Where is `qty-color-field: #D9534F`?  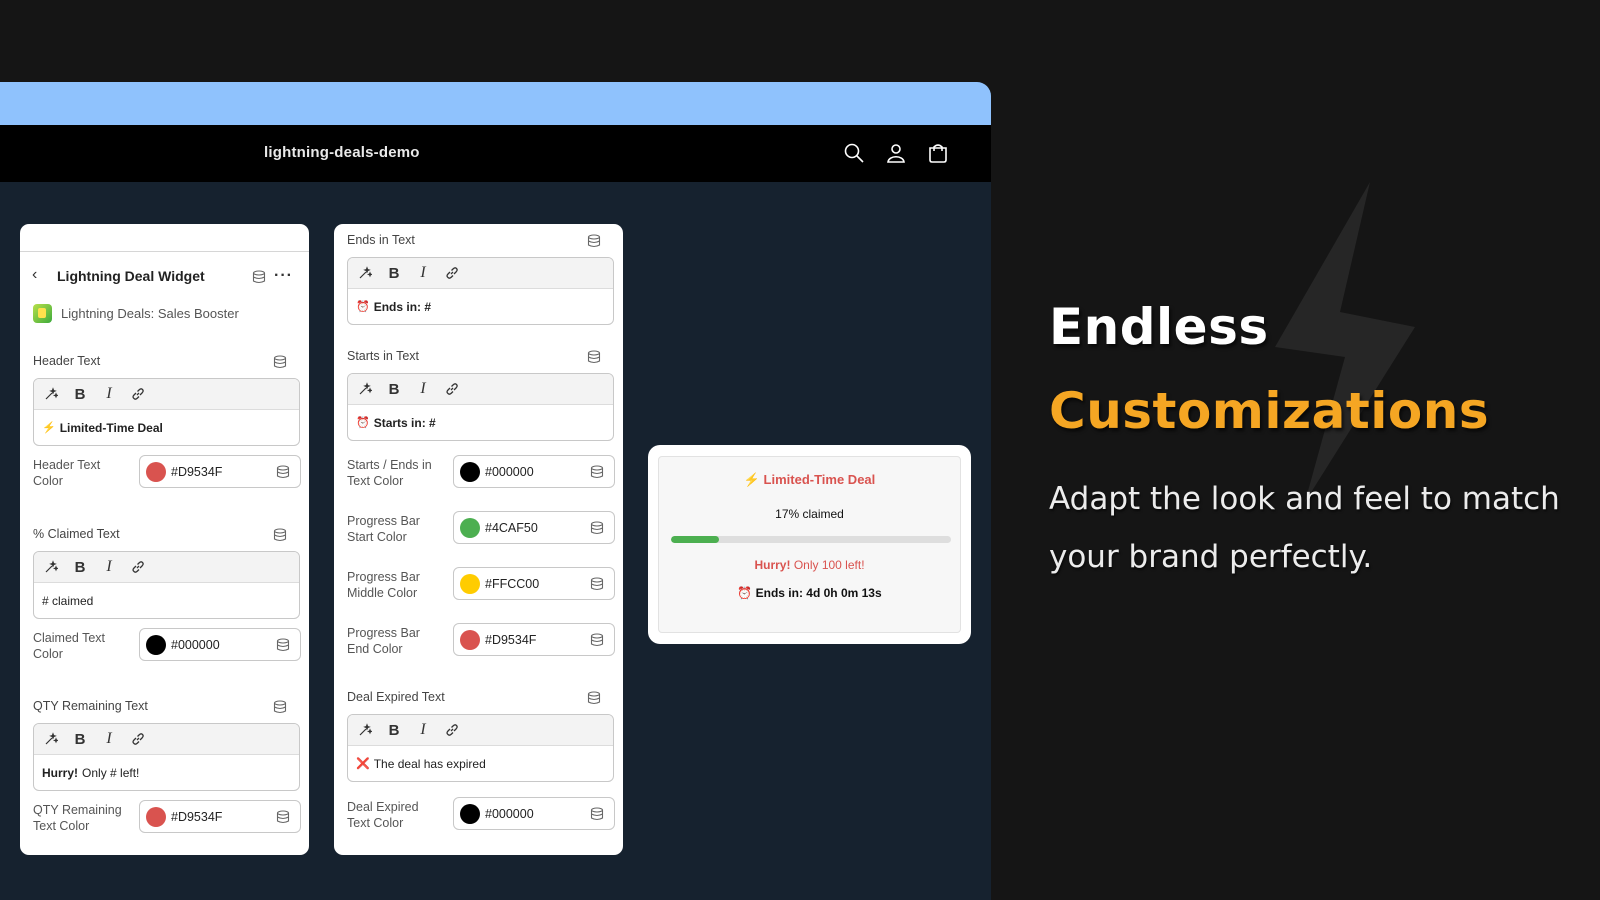
qty-color-field: #D9534F is located at coordinates (220, 816).